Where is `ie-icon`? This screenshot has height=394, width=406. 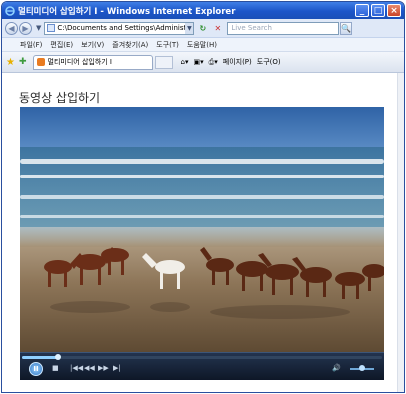 ie-icon is located at coordinates (10, 10).